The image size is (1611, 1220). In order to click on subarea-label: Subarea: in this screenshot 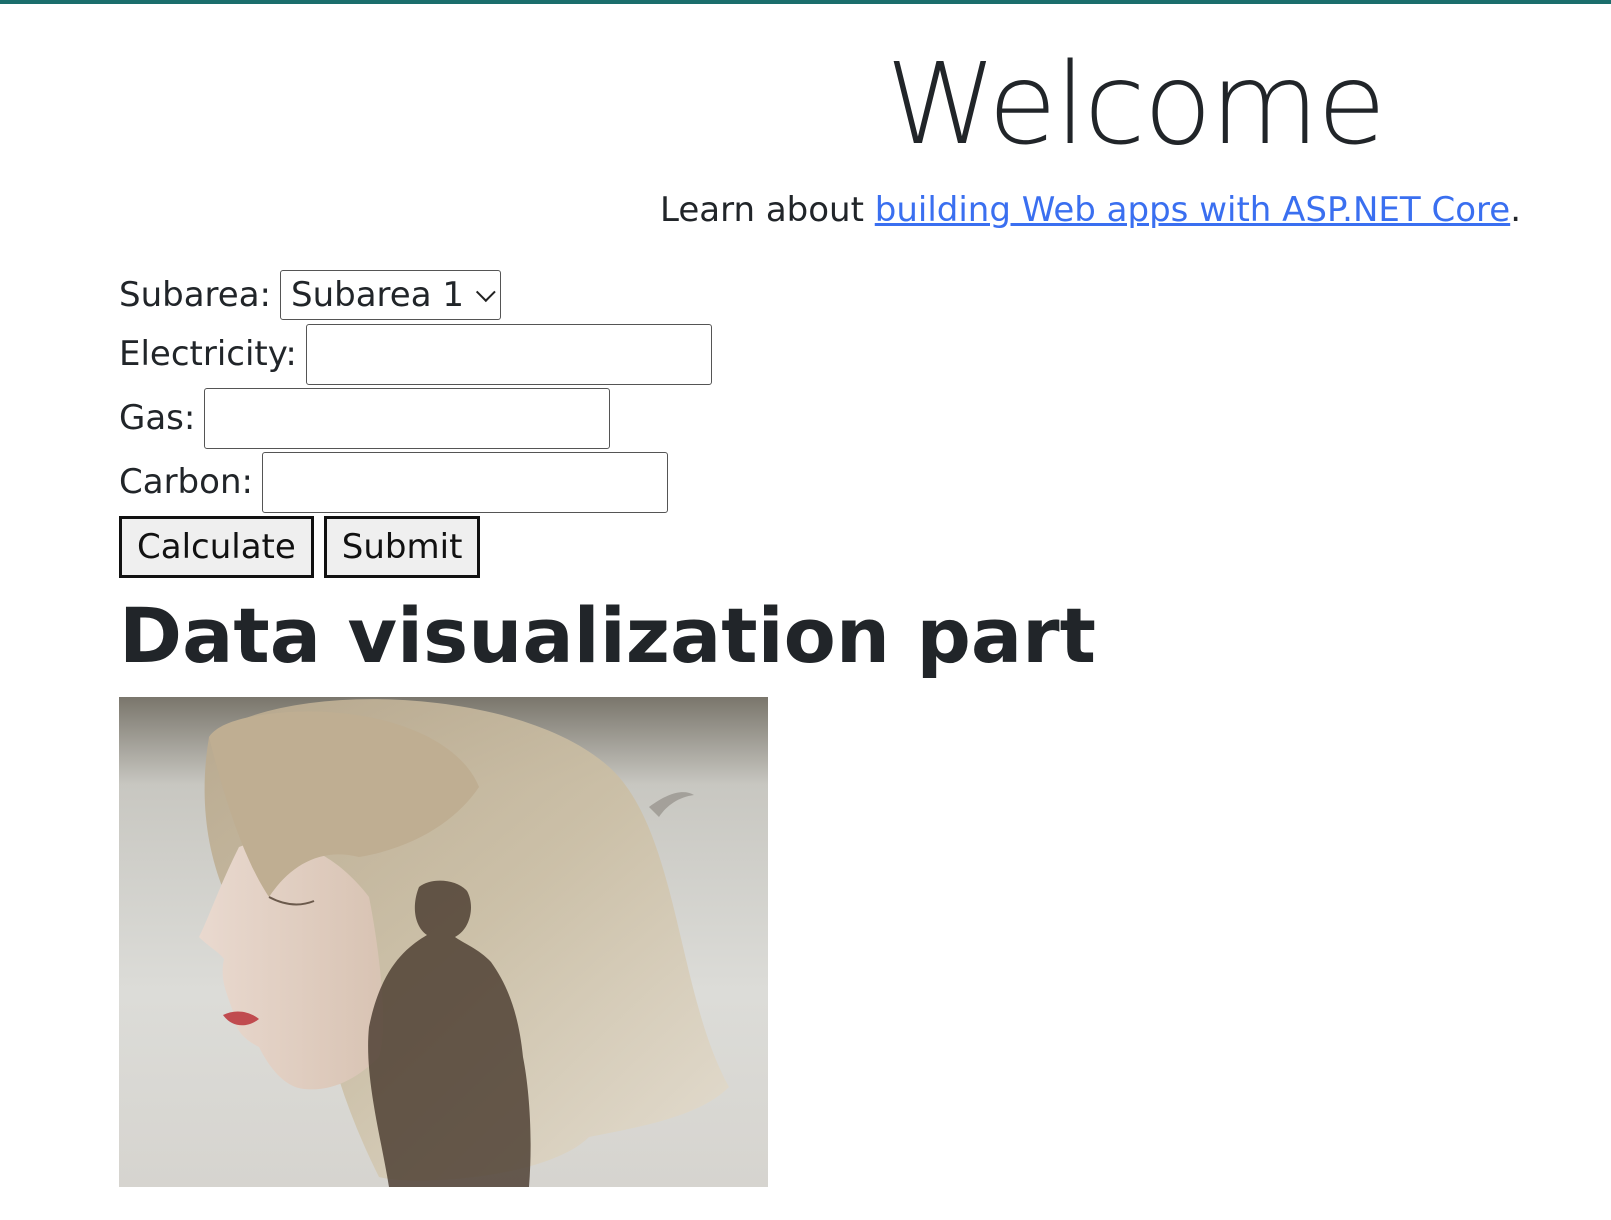, I will do `click(195, 295)`.